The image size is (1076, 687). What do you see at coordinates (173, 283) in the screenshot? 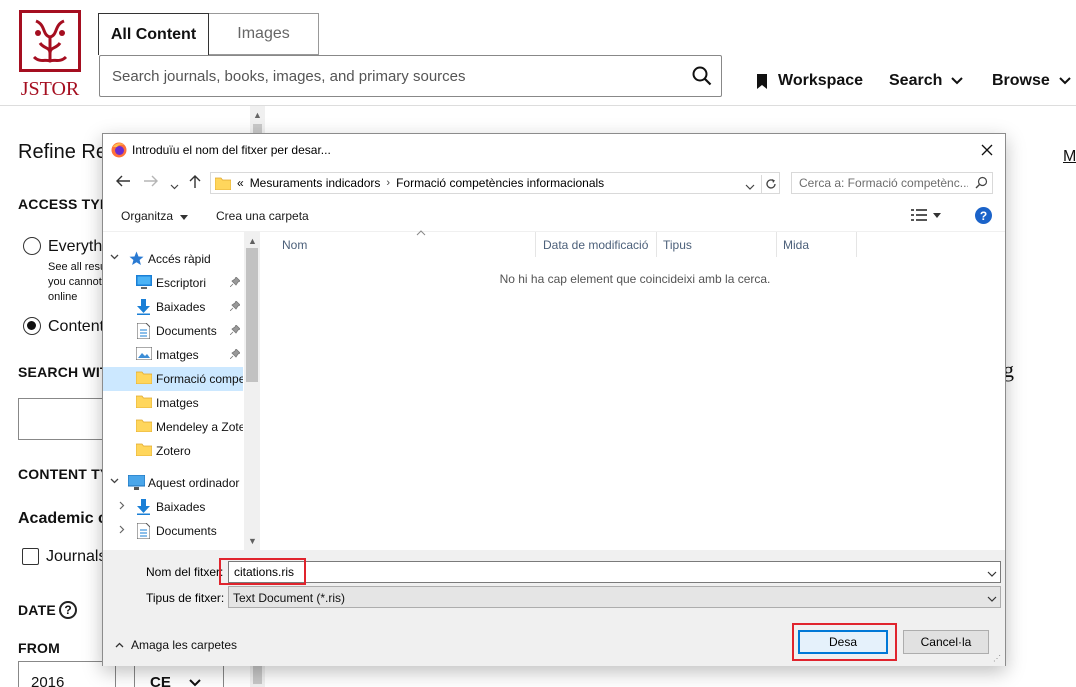
I see `nav-item-desktop: Escriptori` at bounding box center [173, 283].